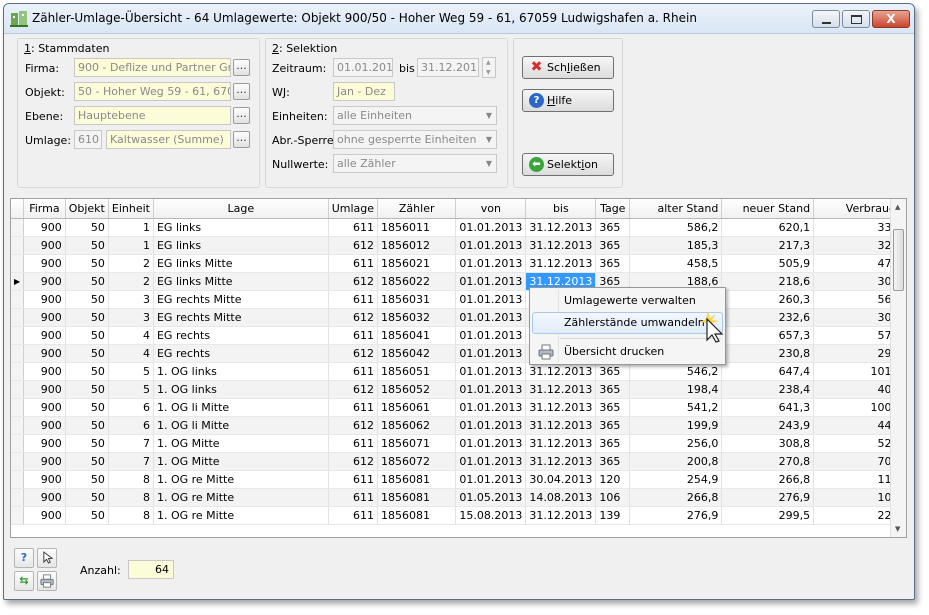  I want to click on umlage-field: Kaltwasser (Summe), so click(168, 139).